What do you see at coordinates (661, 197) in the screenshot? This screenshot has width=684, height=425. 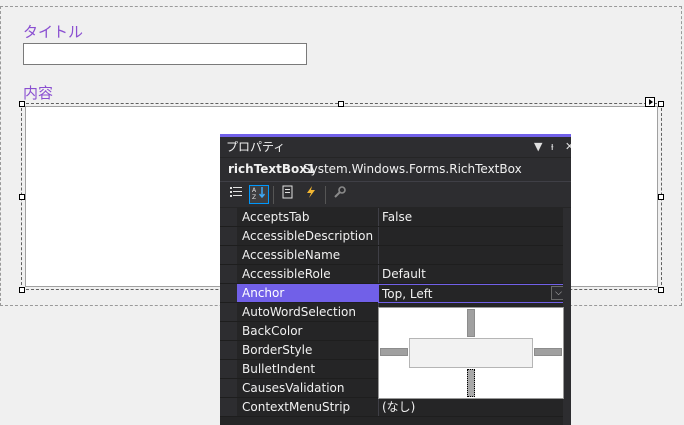 I see `resize-handle-right` at bounding box center [661, 197].